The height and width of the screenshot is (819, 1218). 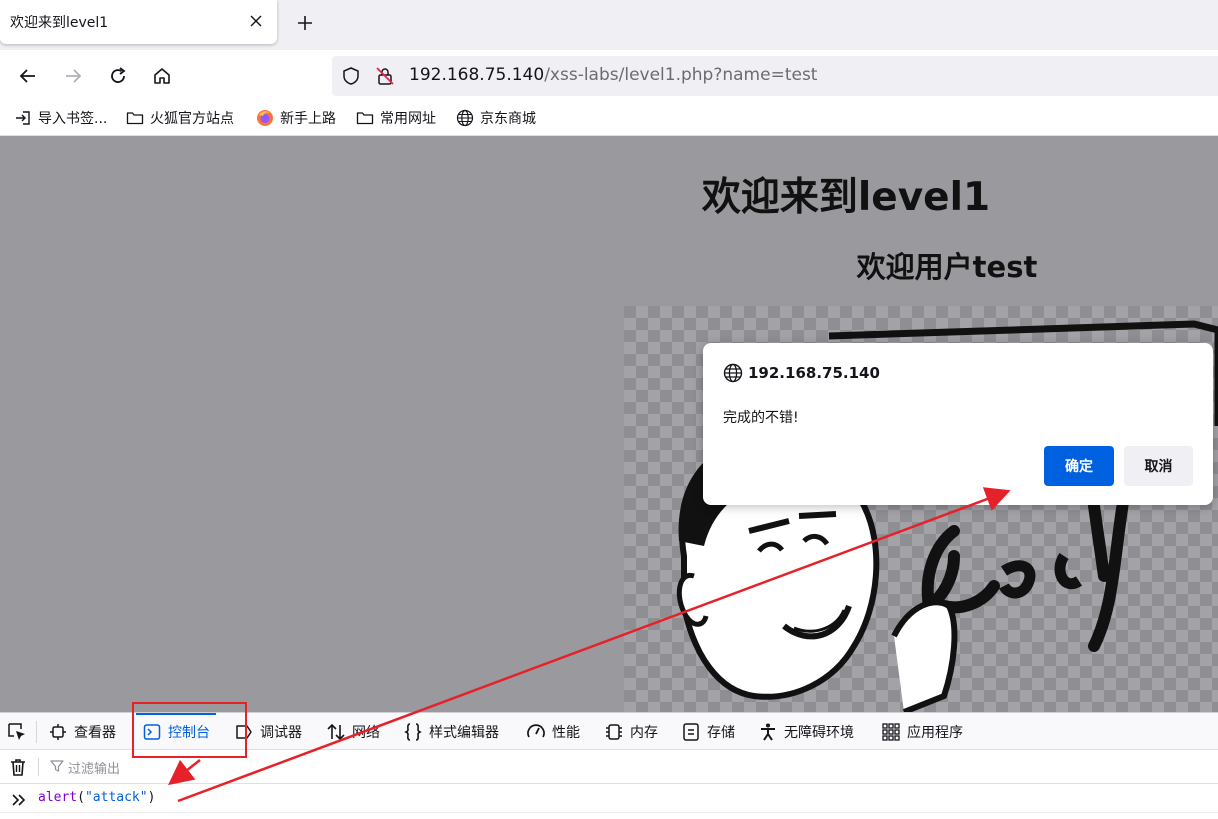 What do you see at coordinates (408, 119) in the screenshot?
I see `bookmark-label: 常用网址` at bounding box center [408, 119].